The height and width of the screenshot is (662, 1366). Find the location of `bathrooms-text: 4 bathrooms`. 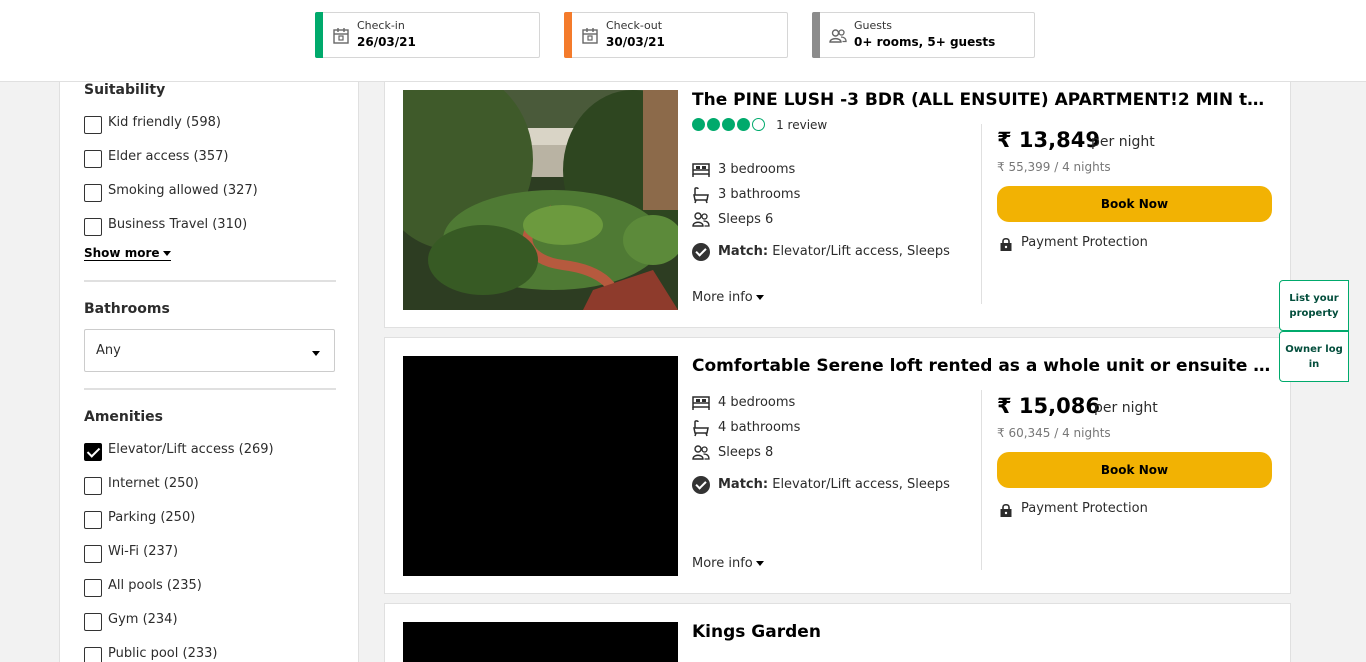

bathrooms-text: 4 bathrooms is located at coordinates (759, 427).